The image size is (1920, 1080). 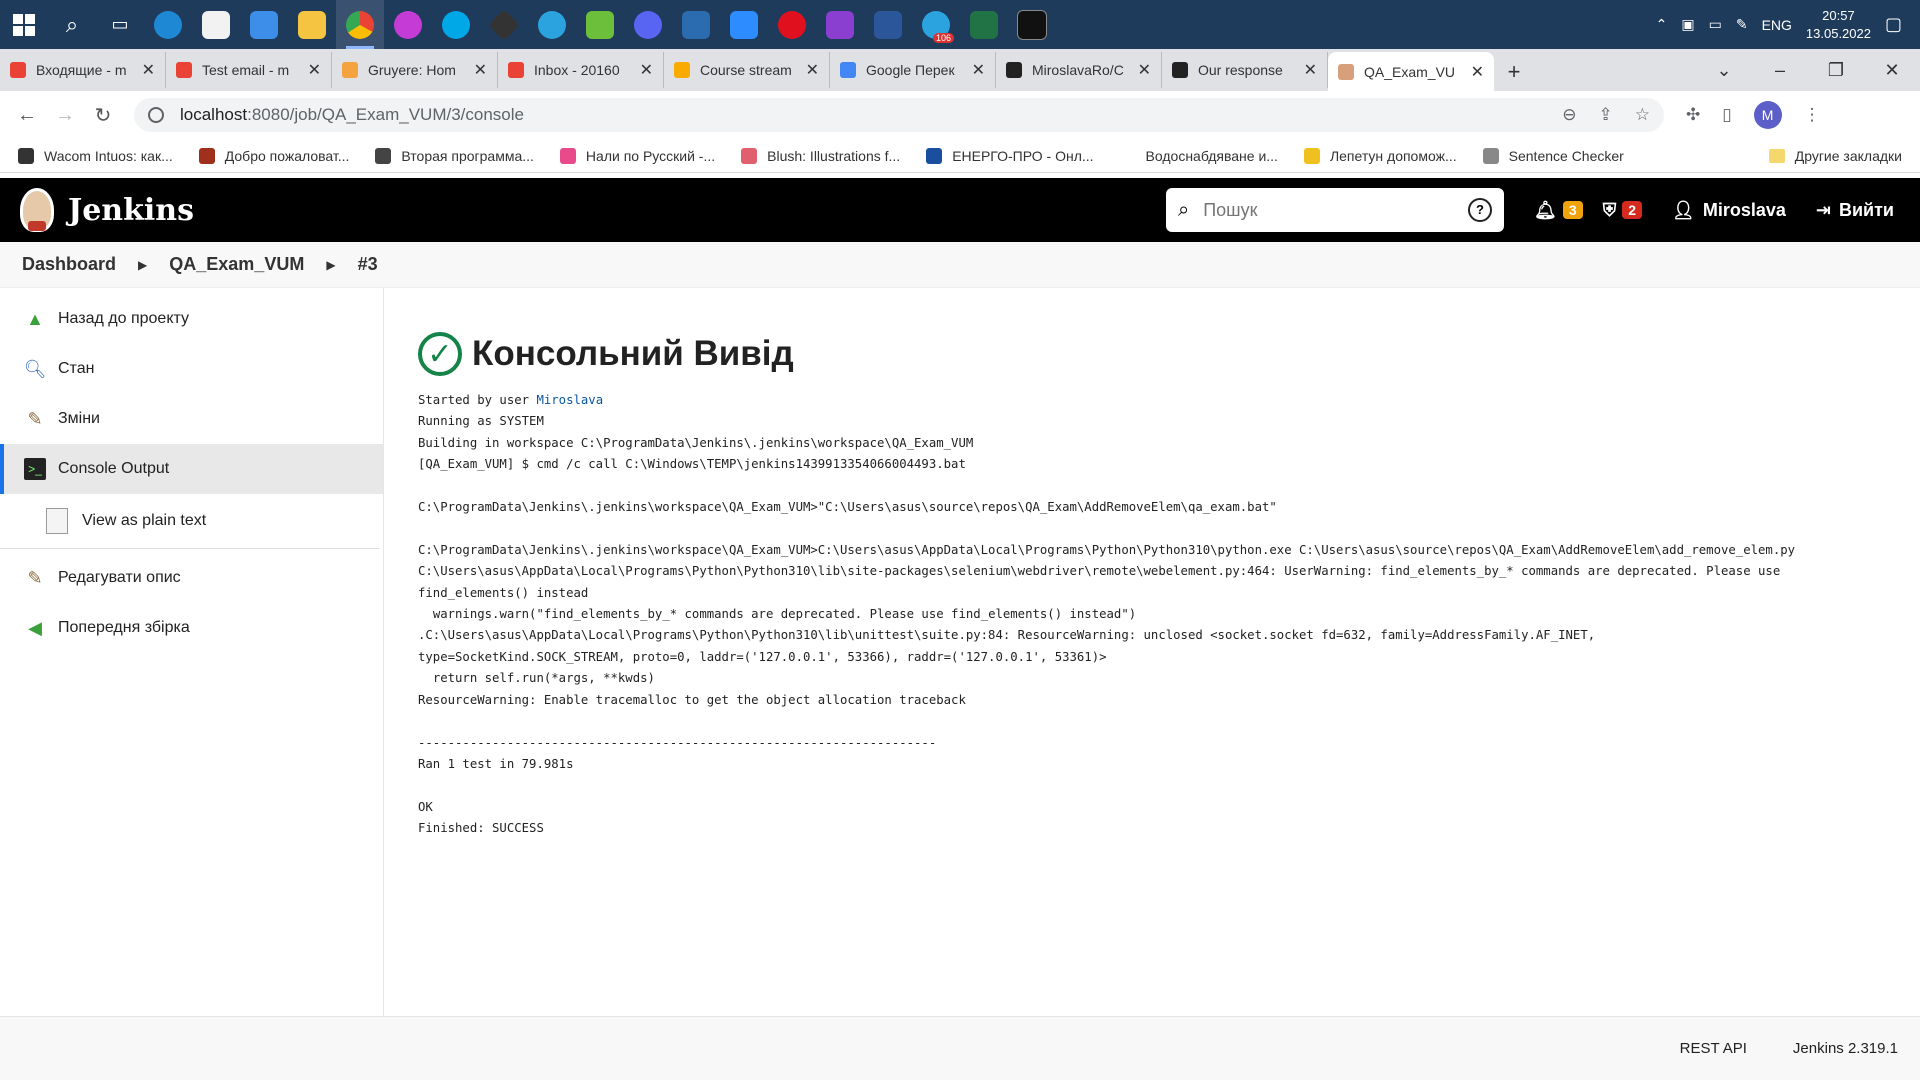 What do you see at coordinates (1780, 70) in the screenshot?
I see `minimize-icon: –` at bounding box center [1780, 70].